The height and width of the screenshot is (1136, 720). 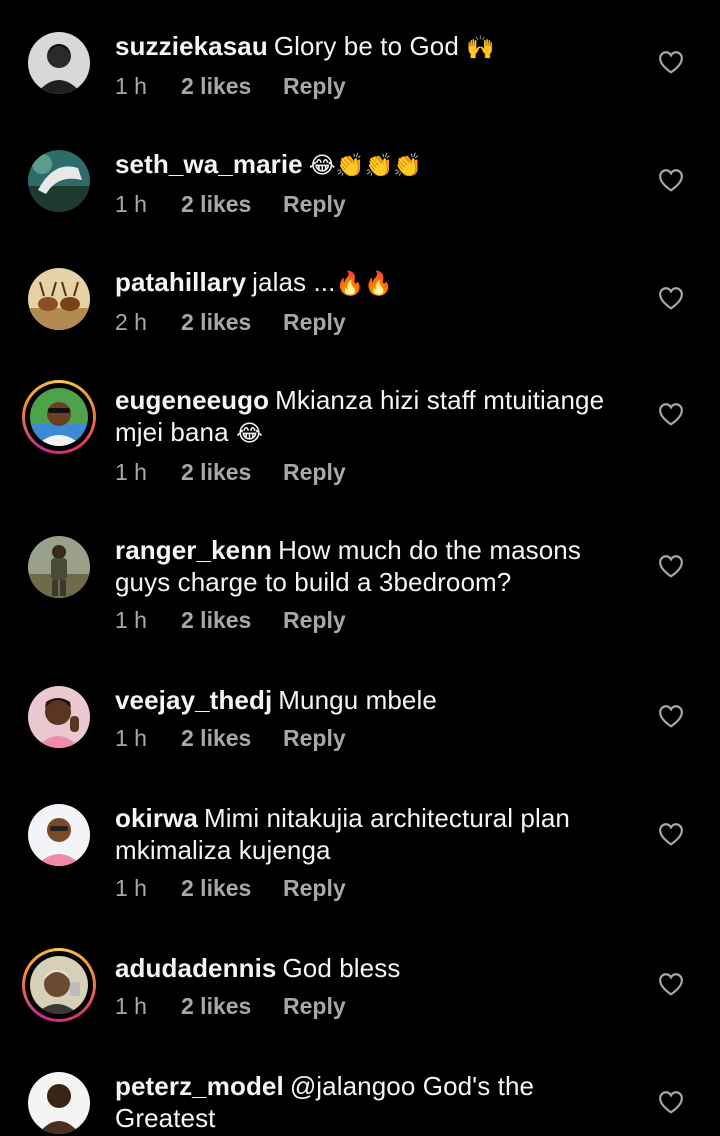 What do you see at coordinates (341, 968) in the screenshot?
I see `comment-text: God bless` at bounding box center [341, 968].